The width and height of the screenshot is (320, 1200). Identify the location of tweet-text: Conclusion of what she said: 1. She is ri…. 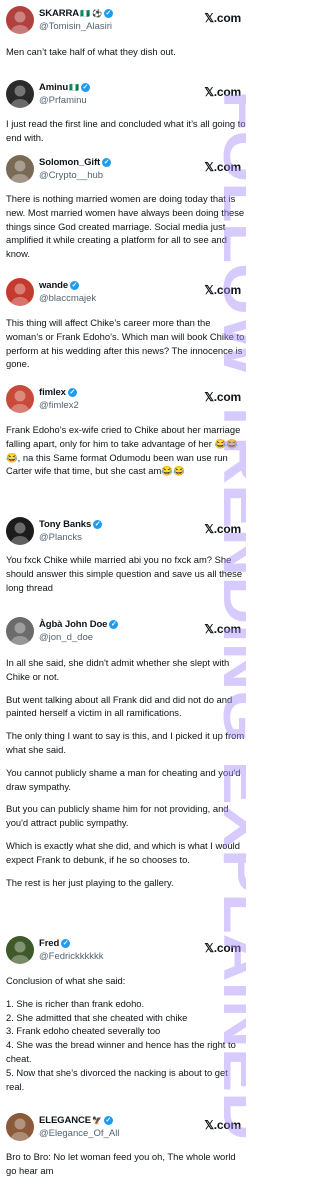
(126, 1038).